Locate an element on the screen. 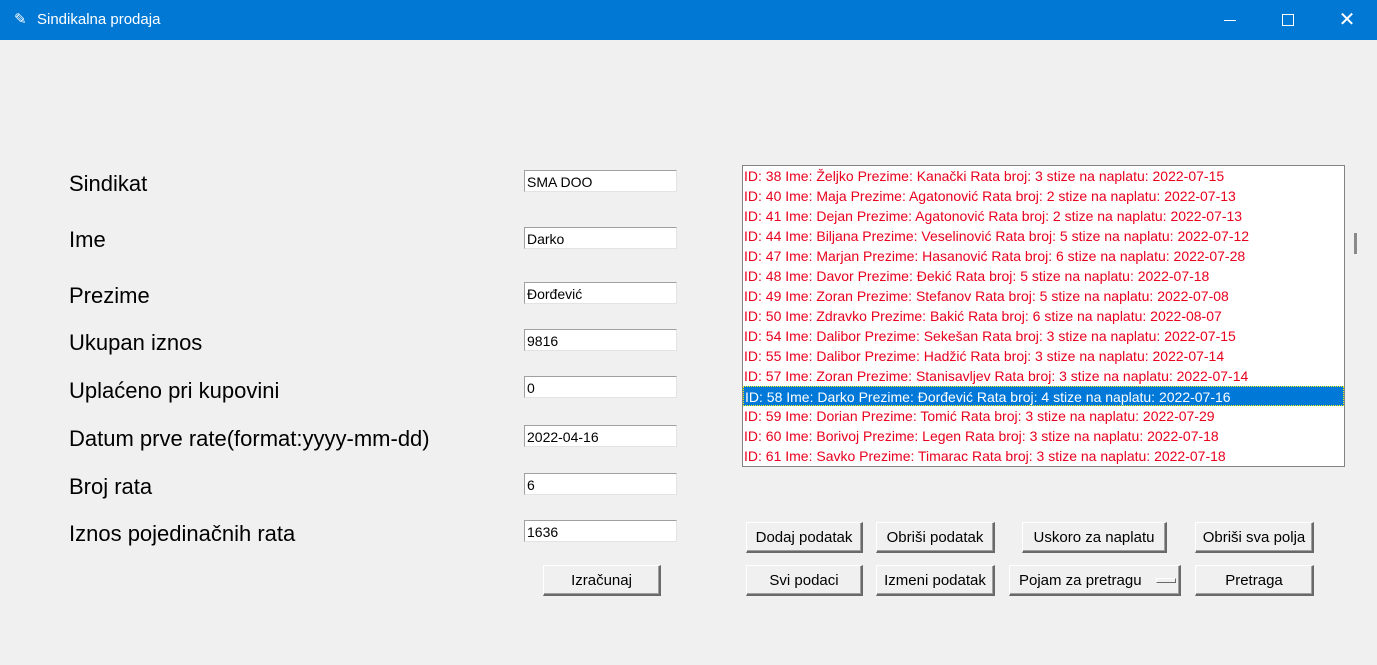  obrisi-podatak-button: Obriši podatak is located at coordinates (935, 537).